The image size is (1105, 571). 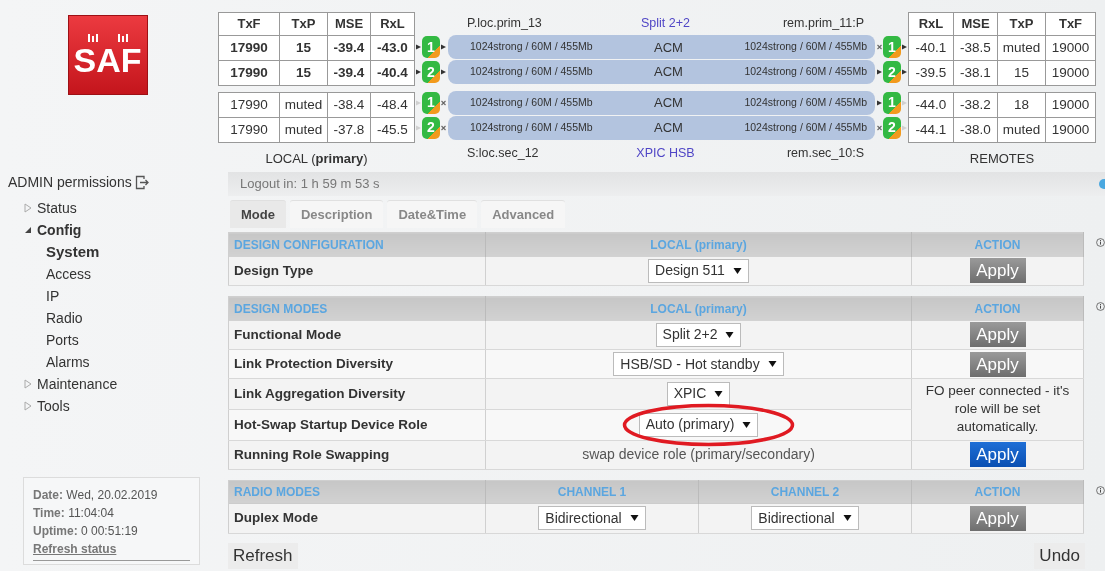 I want to click on status-value: 0 00:51:19, so click(x=109, y=531).